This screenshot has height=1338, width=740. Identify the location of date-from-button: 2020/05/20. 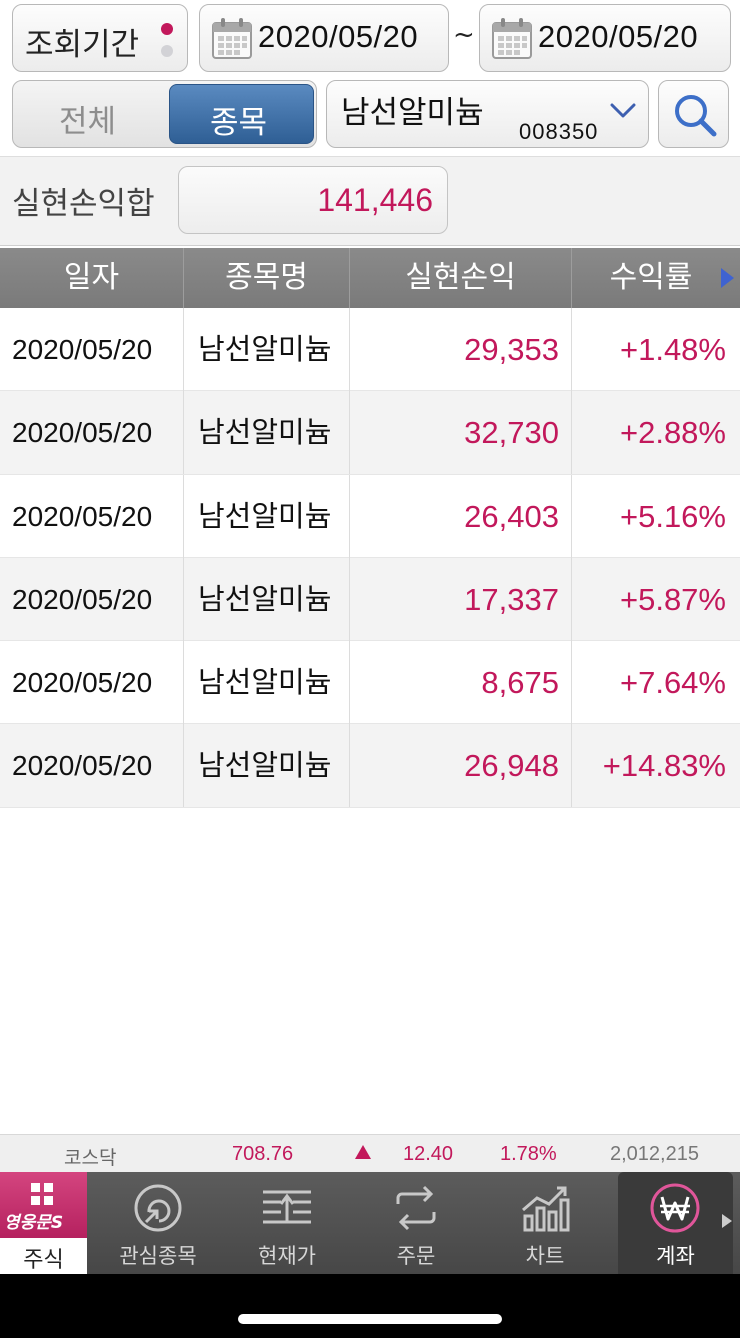
(324, 38).